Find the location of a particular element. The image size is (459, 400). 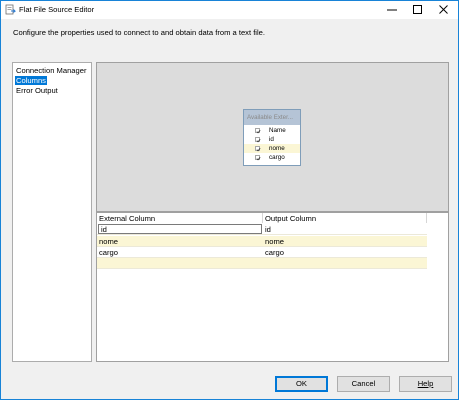

output-column-cell: cargo is located at coordinates (345, 252).